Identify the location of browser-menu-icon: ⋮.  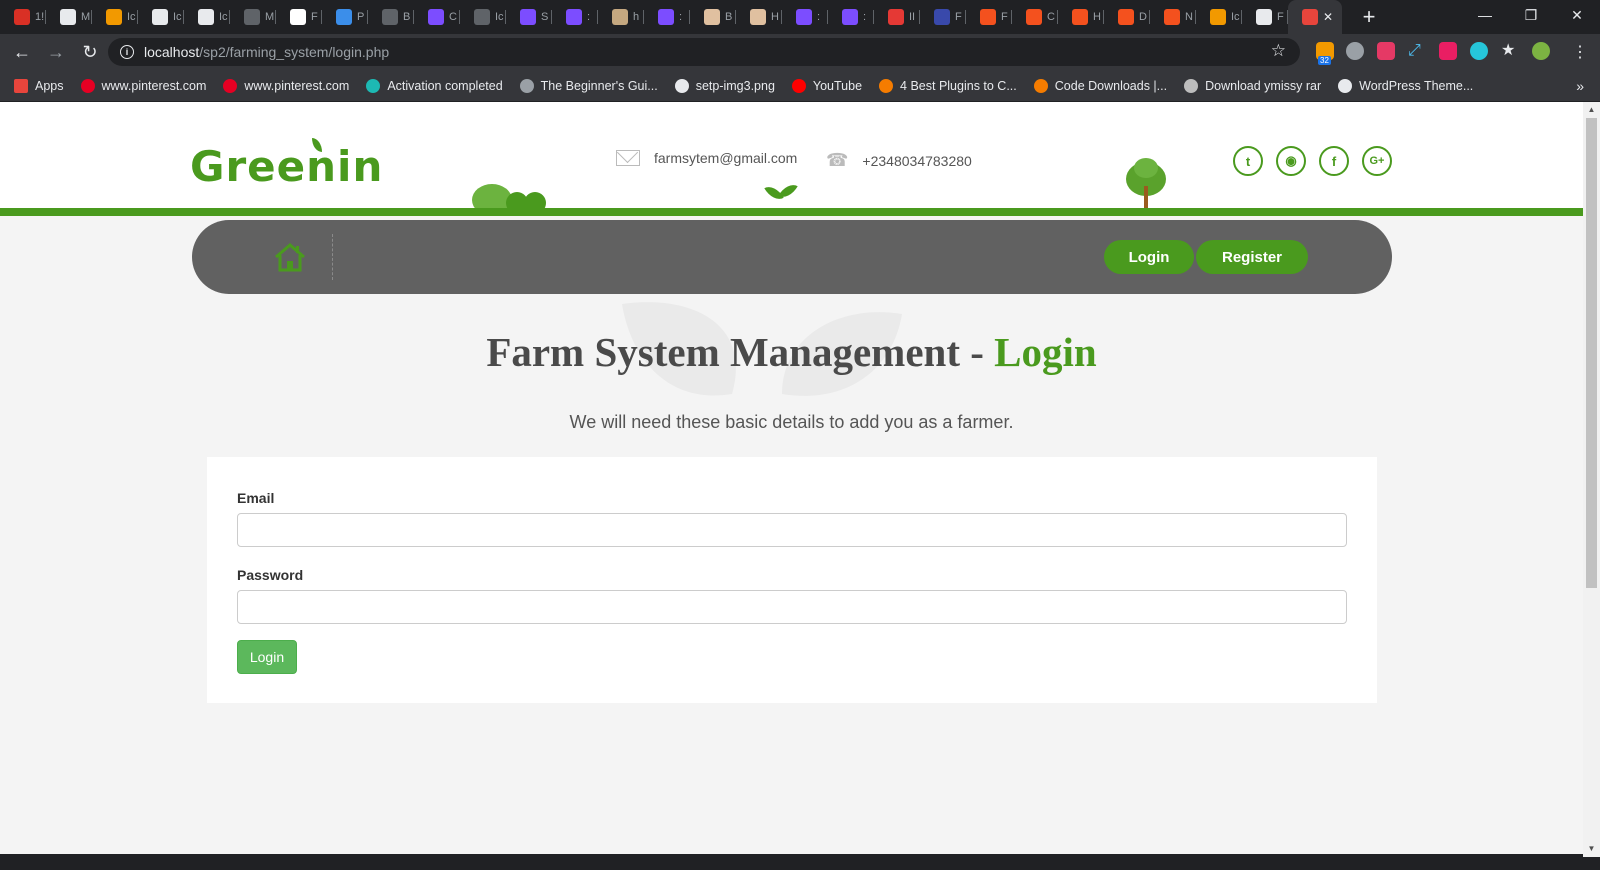
(1580, 52).